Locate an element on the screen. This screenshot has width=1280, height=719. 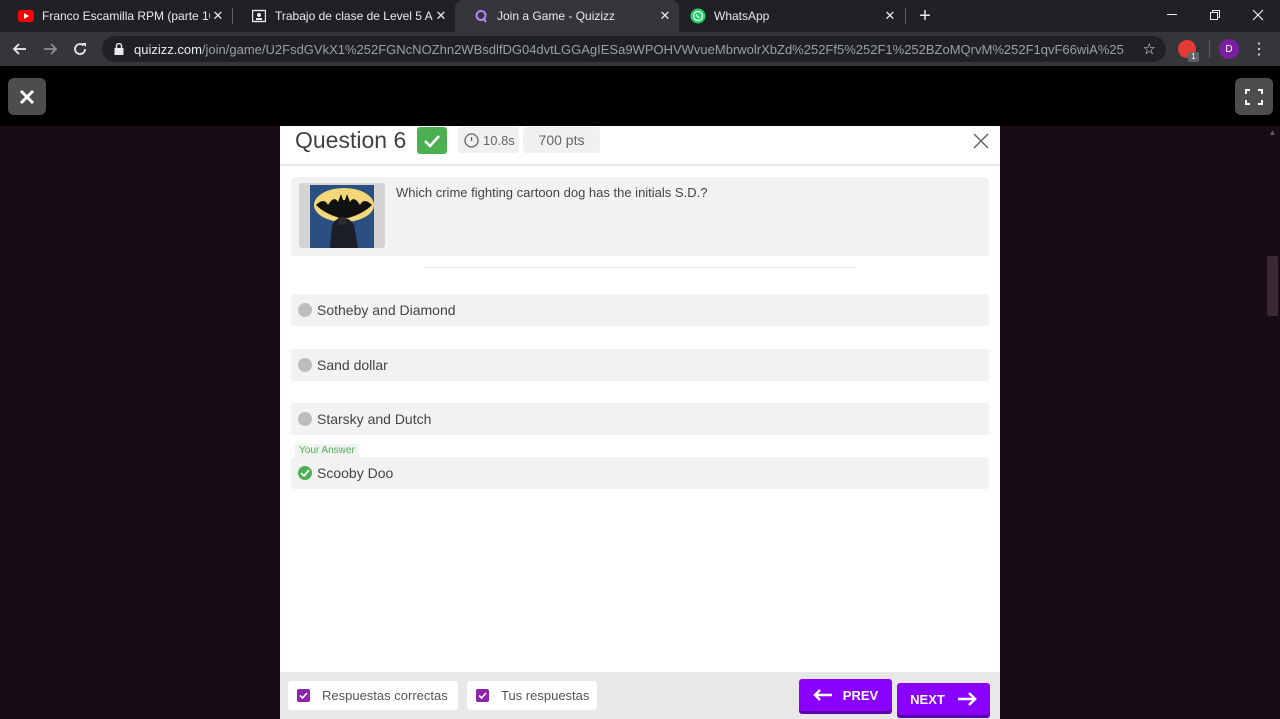
tab-youtube: Franco Escamilla RPM (parte 10) ✕ is located at coordinates (116, 16).